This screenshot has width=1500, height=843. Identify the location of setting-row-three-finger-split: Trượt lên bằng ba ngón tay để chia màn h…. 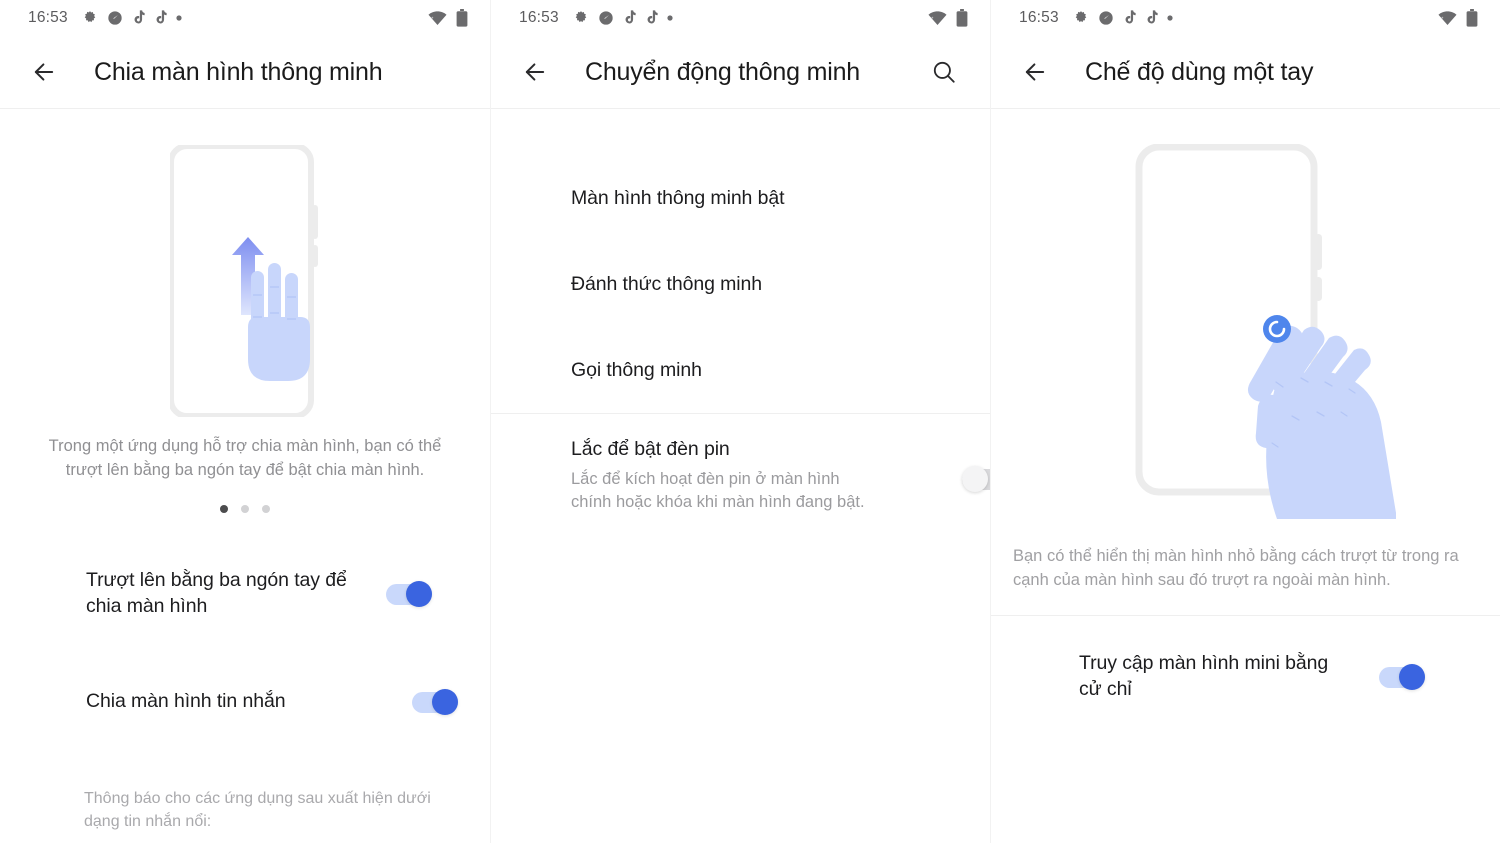
(245, 594).